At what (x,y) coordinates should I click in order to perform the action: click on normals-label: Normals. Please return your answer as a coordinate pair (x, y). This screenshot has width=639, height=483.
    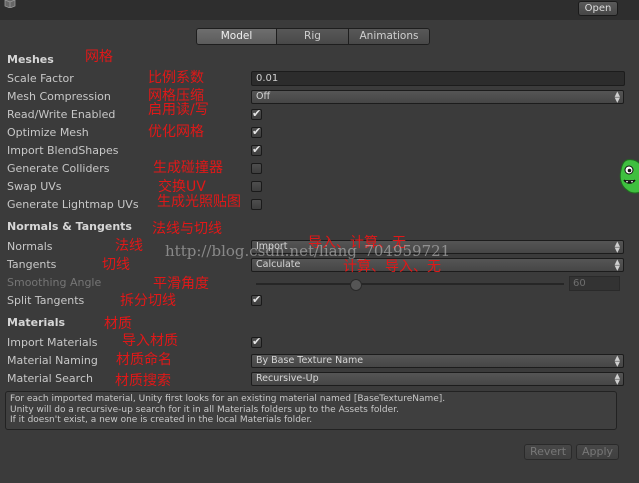
    Looking at the image, I should click on (30, 246).